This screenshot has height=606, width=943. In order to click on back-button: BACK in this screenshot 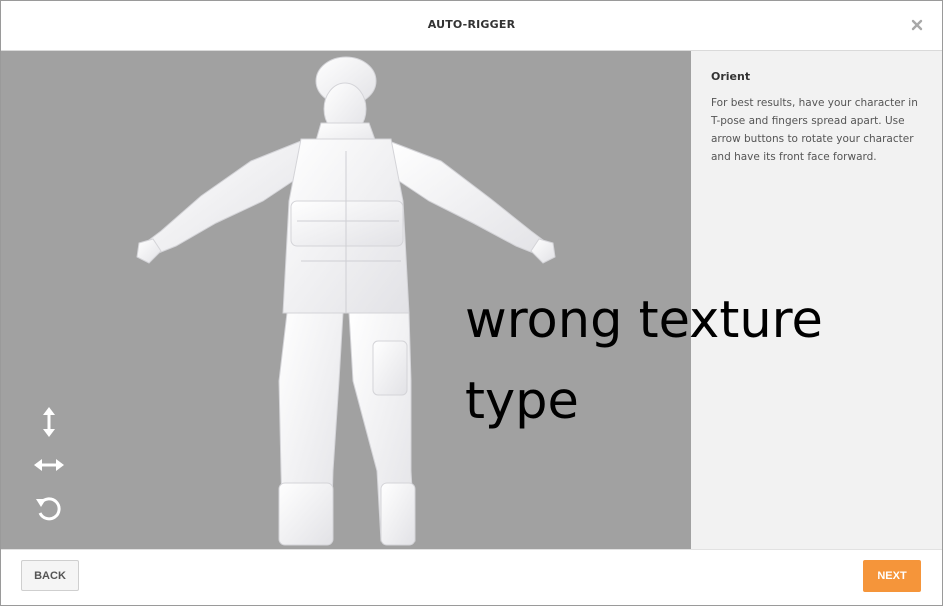, I will do `click(50, 575)`.